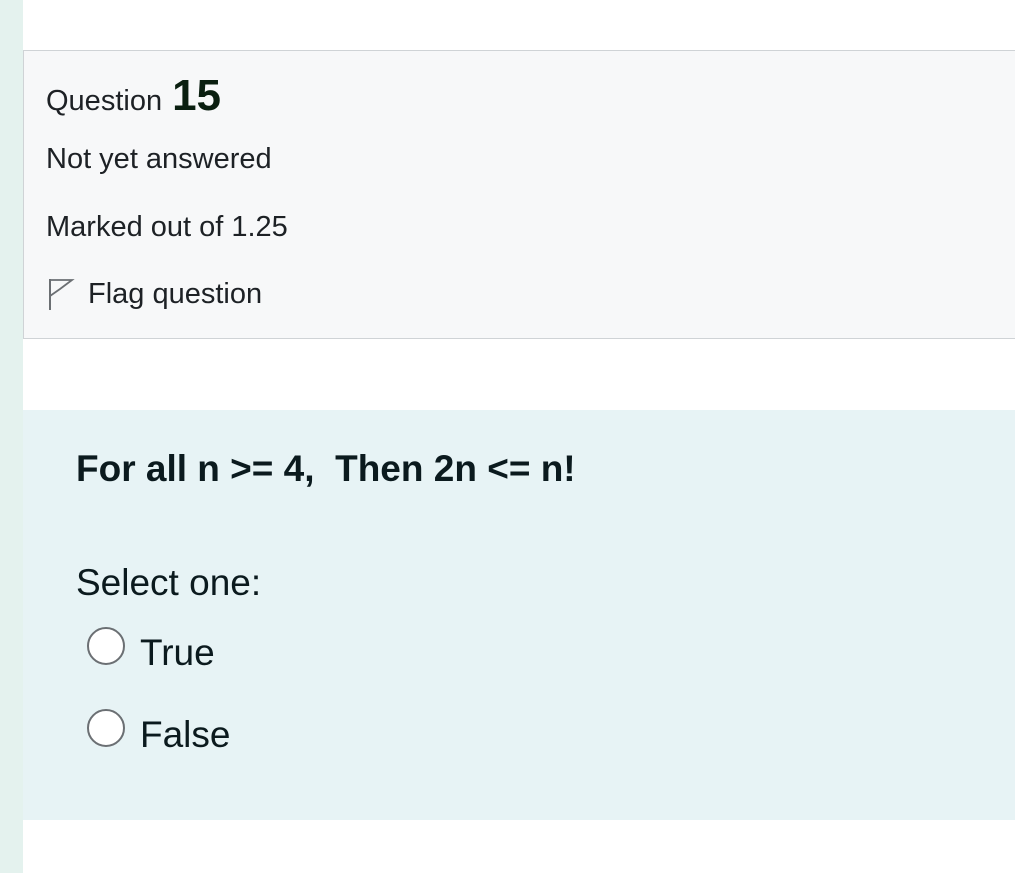 The height and width of the screenshot is (873, 1015). I want to click on flag-question-label: Flag question, so click(175, 293).